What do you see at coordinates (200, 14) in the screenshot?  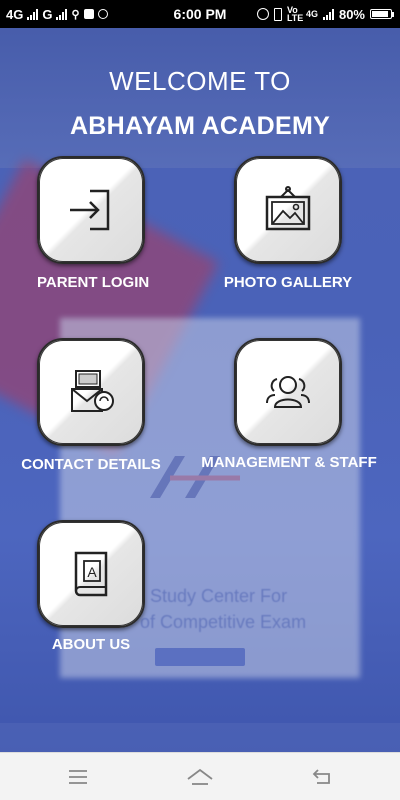 I see `status-bar: 4G G ⚲ 6:00 PM Vo LTE 4G 80%` at bounding box center [200, 14].